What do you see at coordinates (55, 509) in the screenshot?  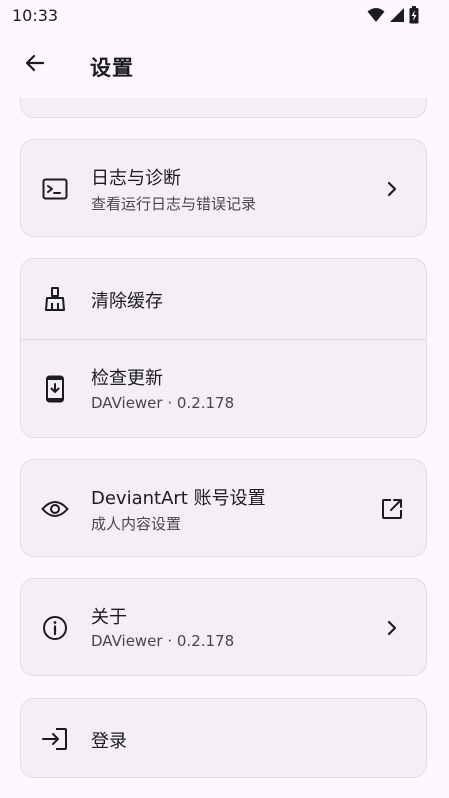 I see `eye-icon` at bounding box center [55, 509].